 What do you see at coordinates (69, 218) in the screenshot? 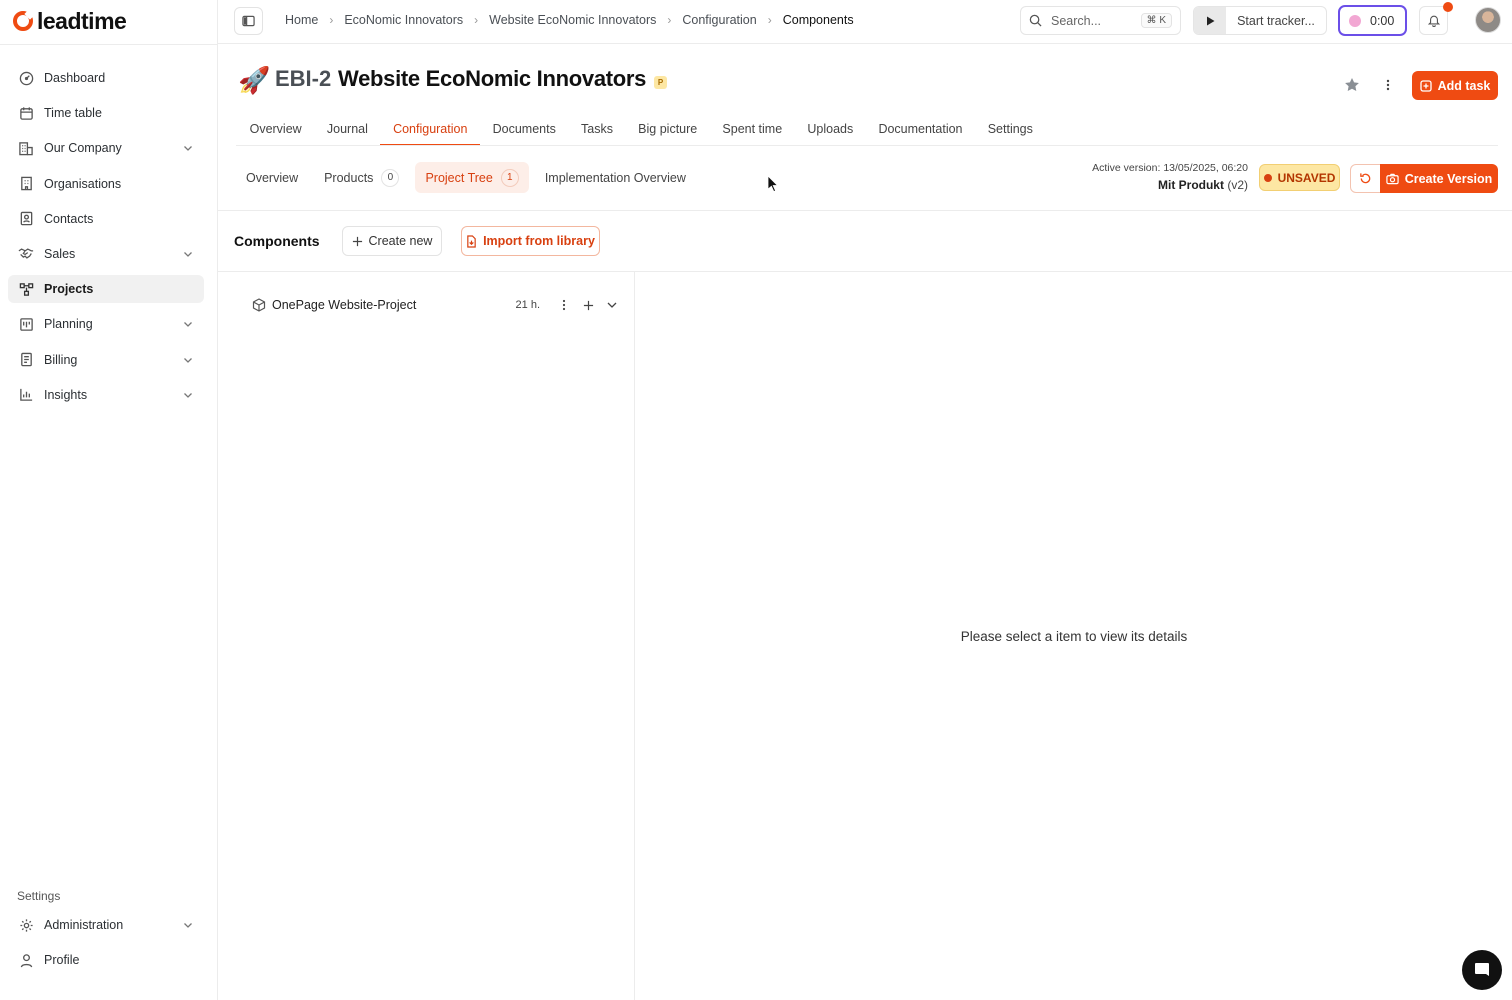
I see `sidebar-item-label: Contacts` at bounding box center [69, 218].